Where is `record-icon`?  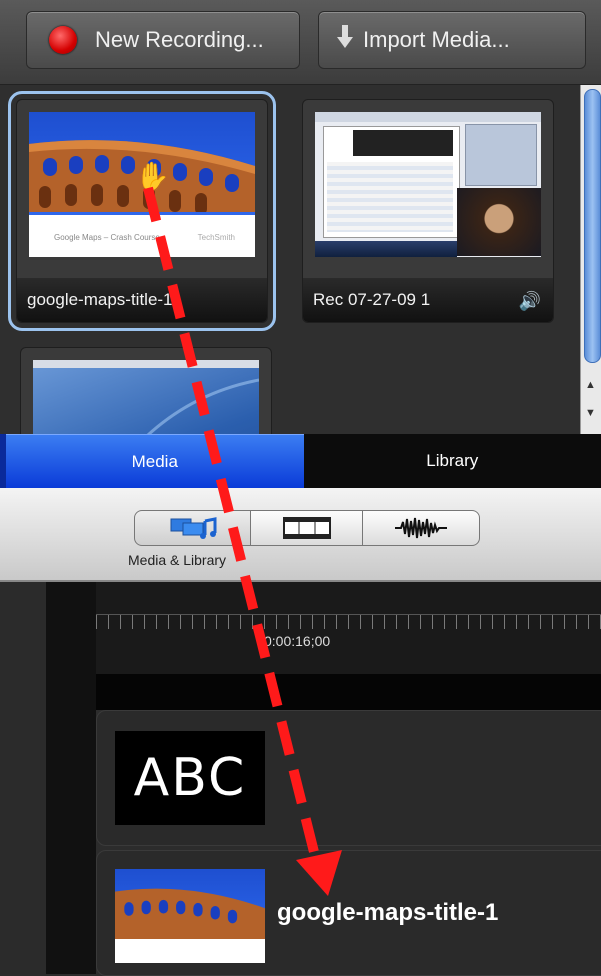 record-icon is located at coordinates (63, 40).